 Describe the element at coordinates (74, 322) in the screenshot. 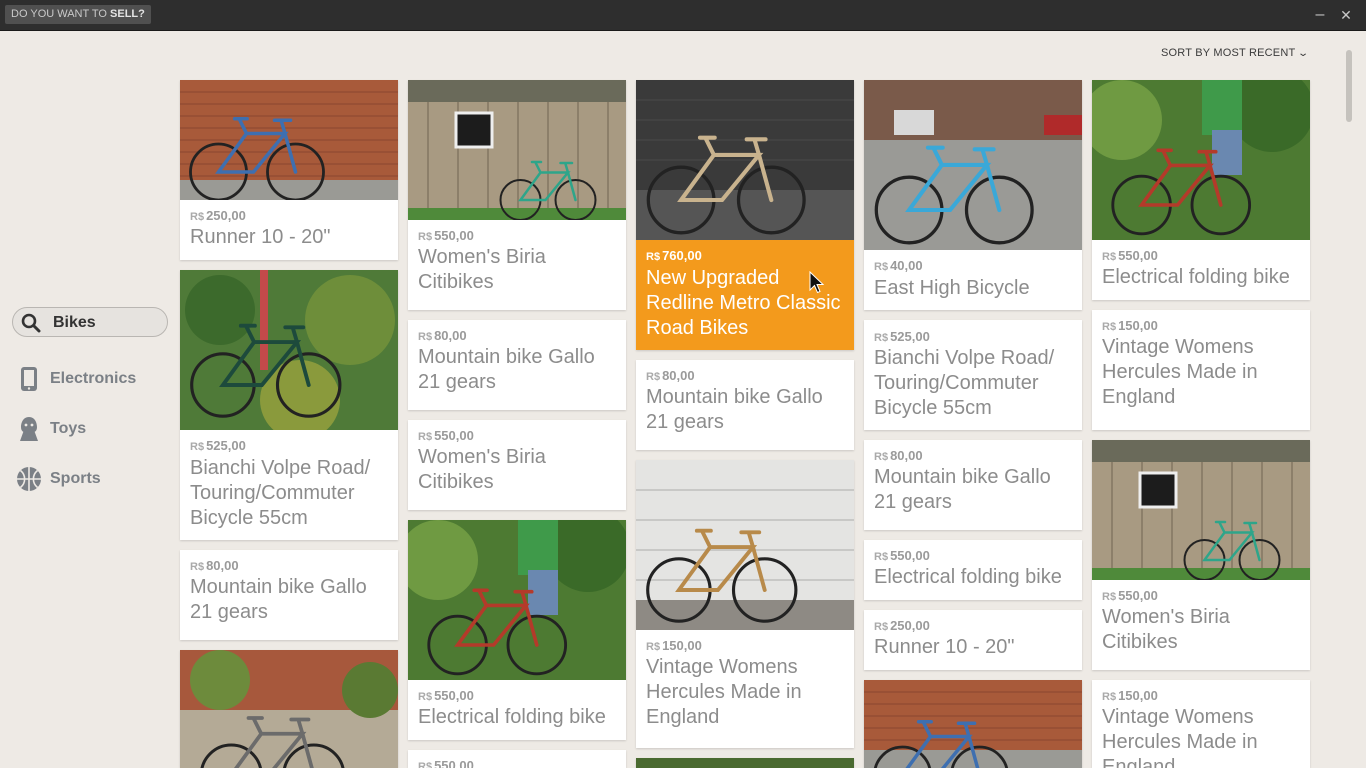

I see `search-text: Bikes` at that location.